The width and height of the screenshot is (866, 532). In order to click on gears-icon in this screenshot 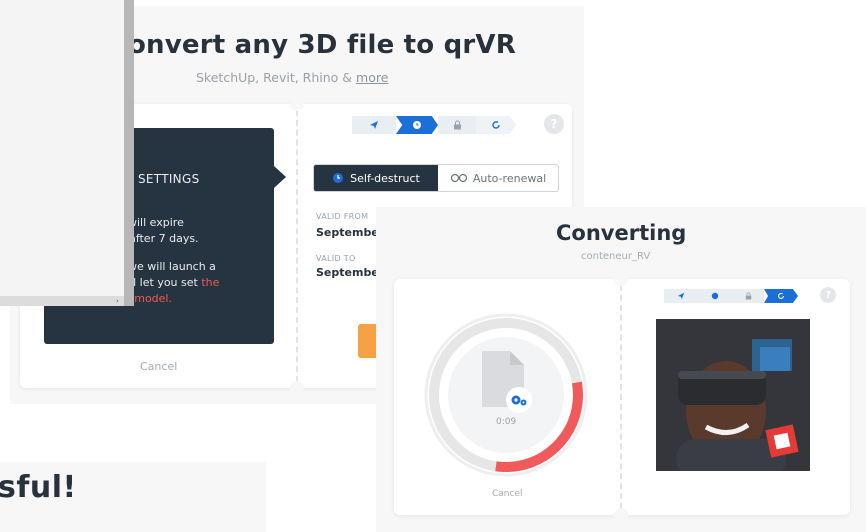, I will do `click(519, 400)`.